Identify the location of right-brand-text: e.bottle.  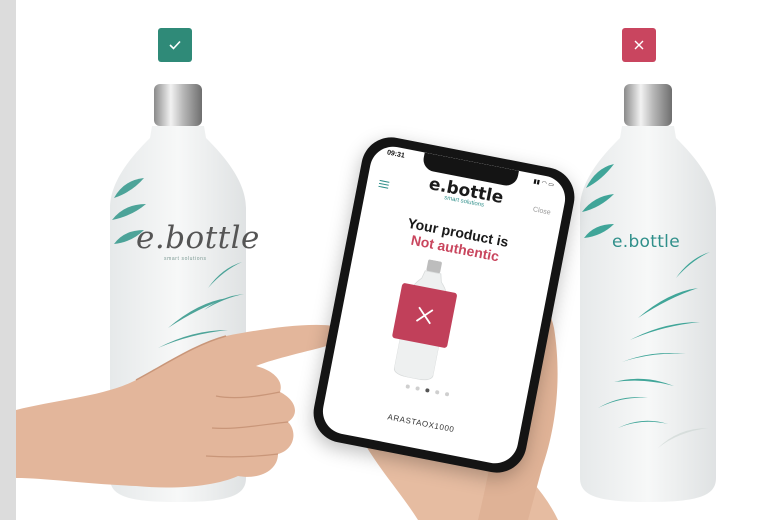
(646, 242).